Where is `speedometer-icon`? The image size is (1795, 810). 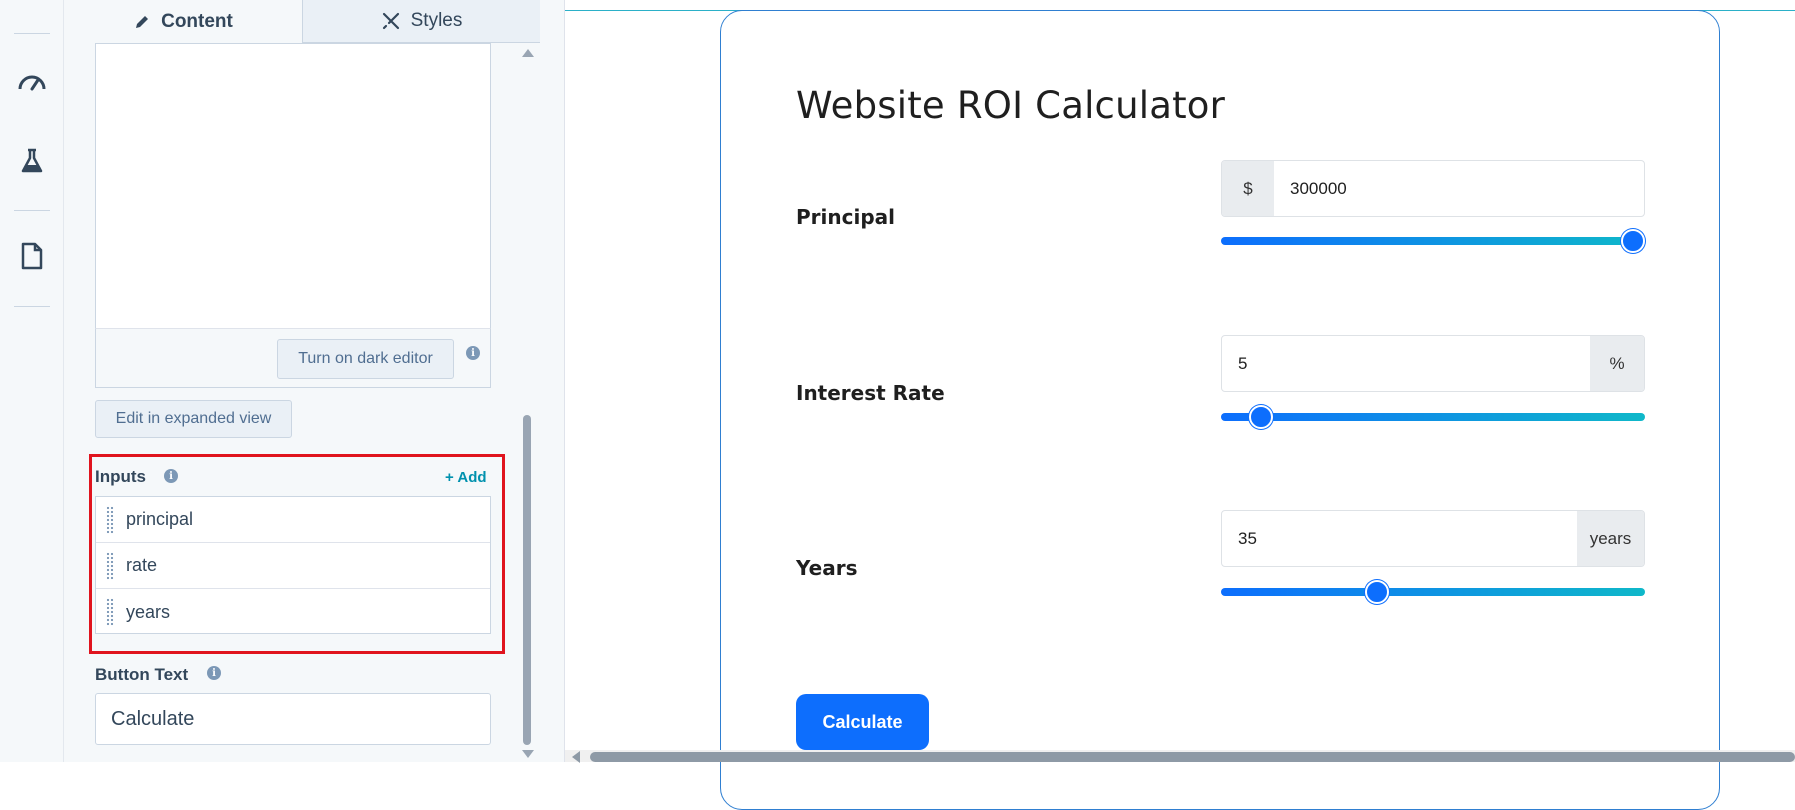 speedometer-icon is located at coordinates (32, 81).